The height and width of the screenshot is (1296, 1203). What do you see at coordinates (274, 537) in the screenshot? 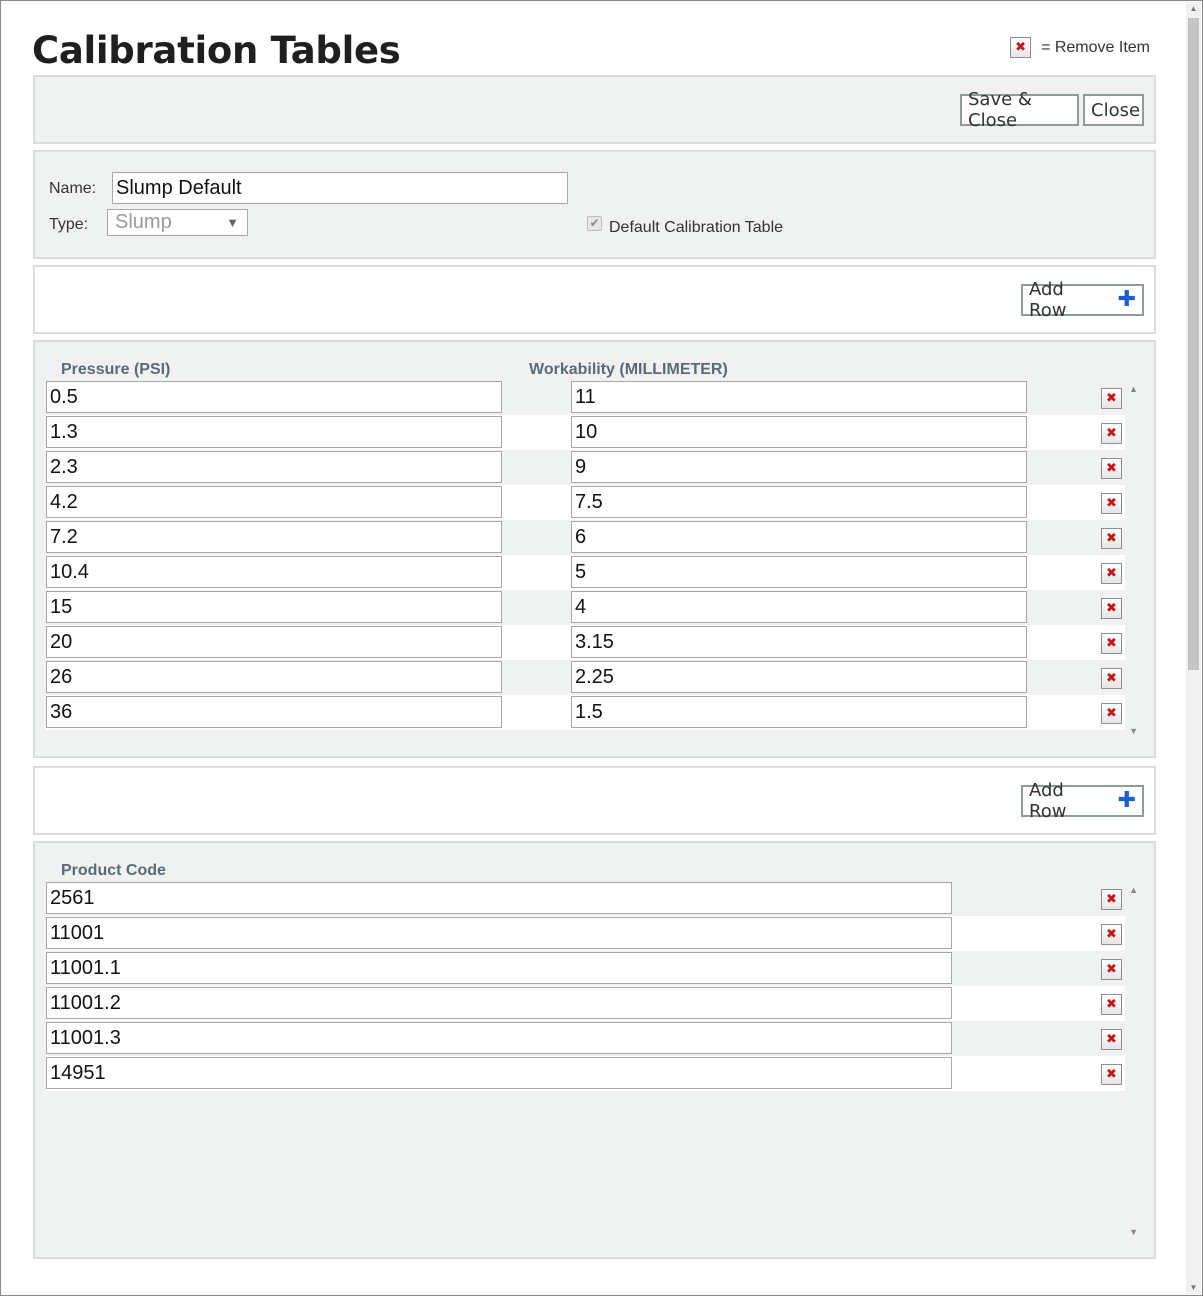
I see `pressure-input: 7.2` at bounding box center [274, 537].